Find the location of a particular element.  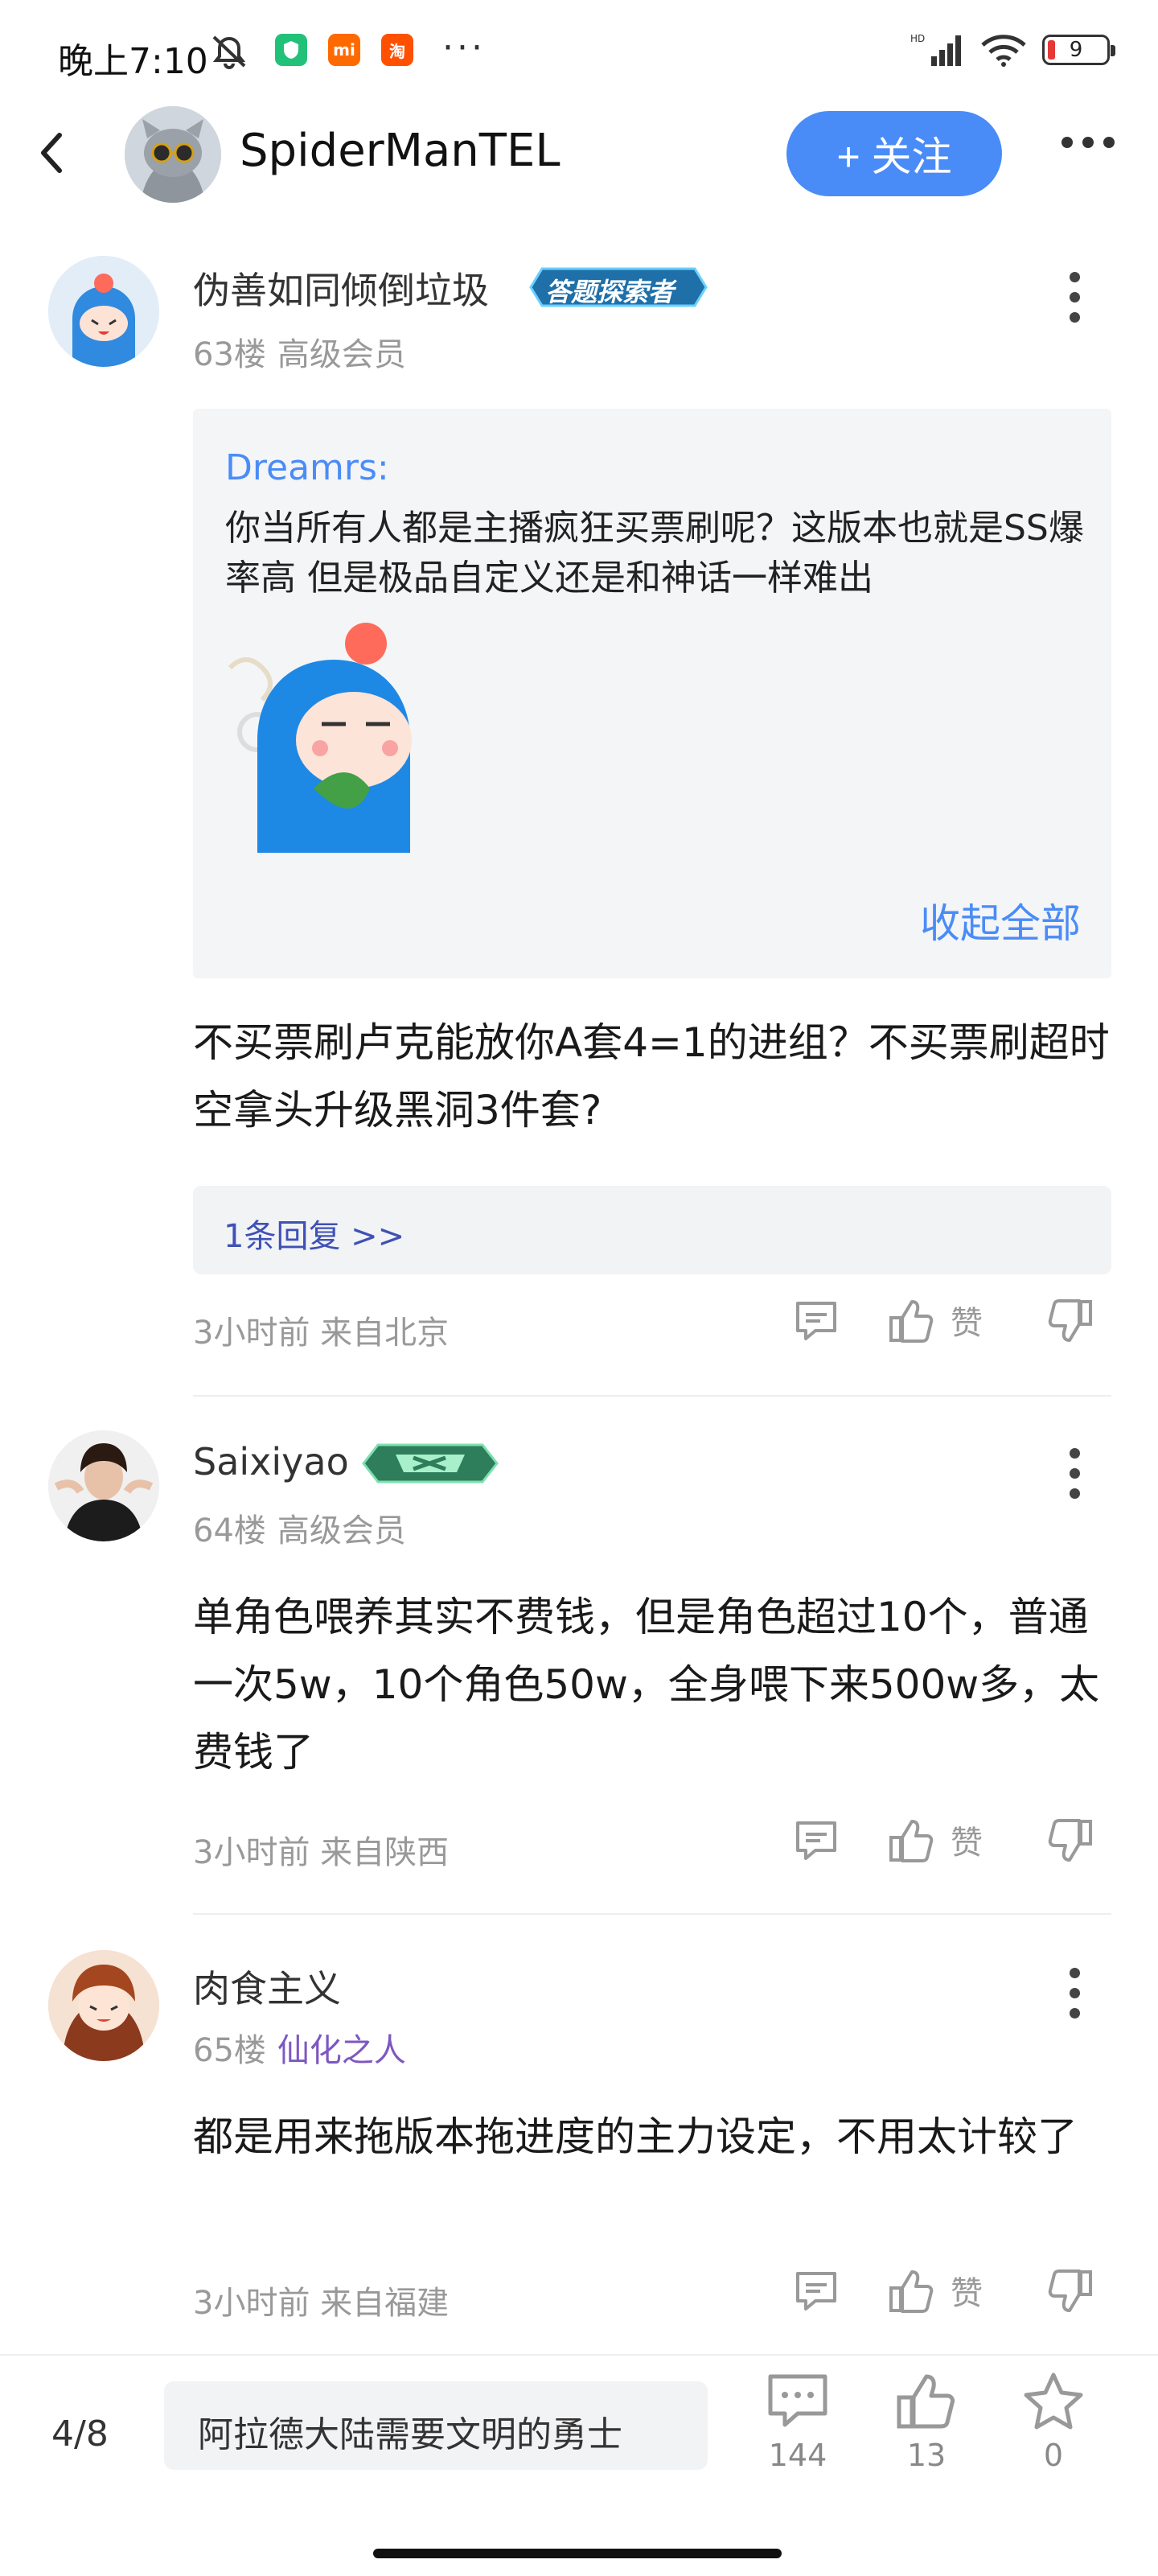

comment-floor: 65楼 仙化之人 is located at coordinates (299, 2047).